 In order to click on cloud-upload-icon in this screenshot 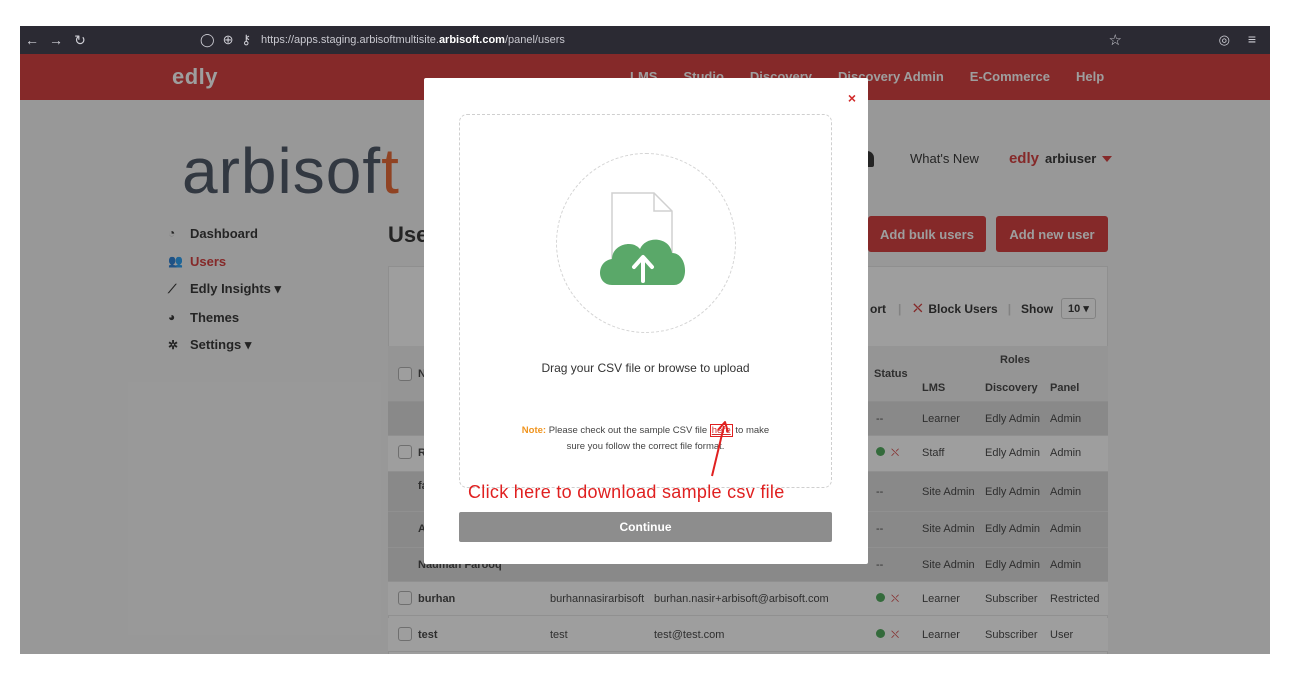, I will do `click(643, 238)`.